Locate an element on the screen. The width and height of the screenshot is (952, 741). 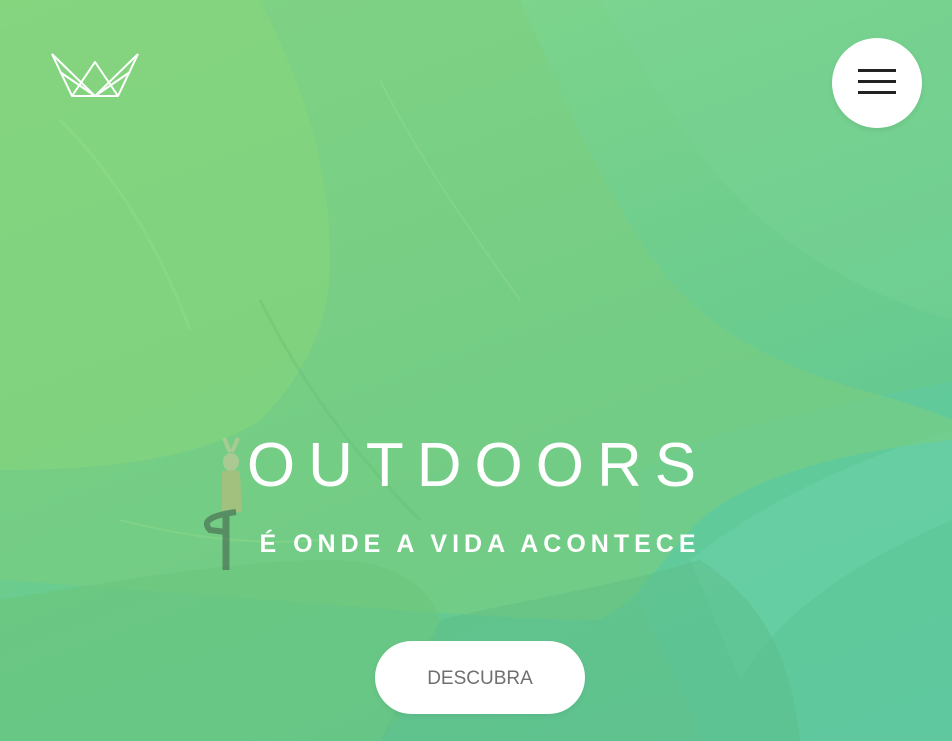
hamburger-menu-button is located at coordinates (877, 83).